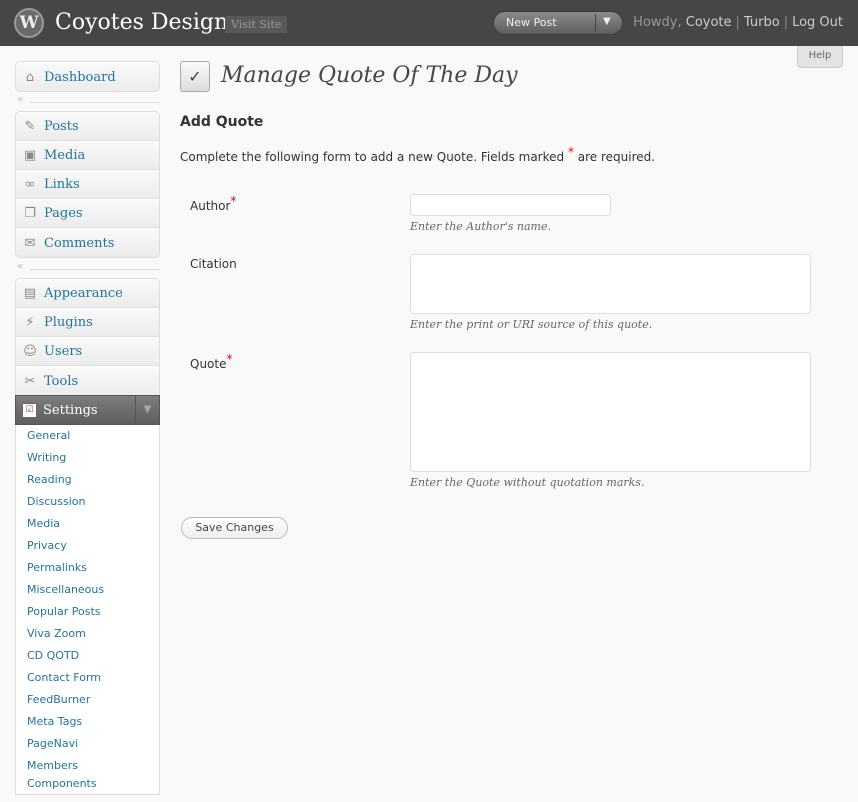 The image size is (858, 802). I want to click on sidebar-item-label: Appearance, so click(83, 293).